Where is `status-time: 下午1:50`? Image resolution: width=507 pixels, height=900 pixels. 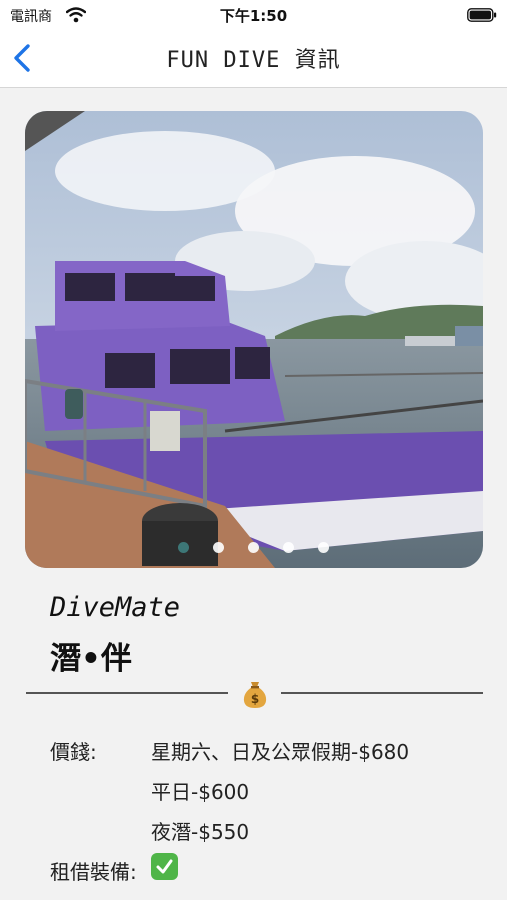 status-time: 下午1:50 is located at coordinates (253, 16).